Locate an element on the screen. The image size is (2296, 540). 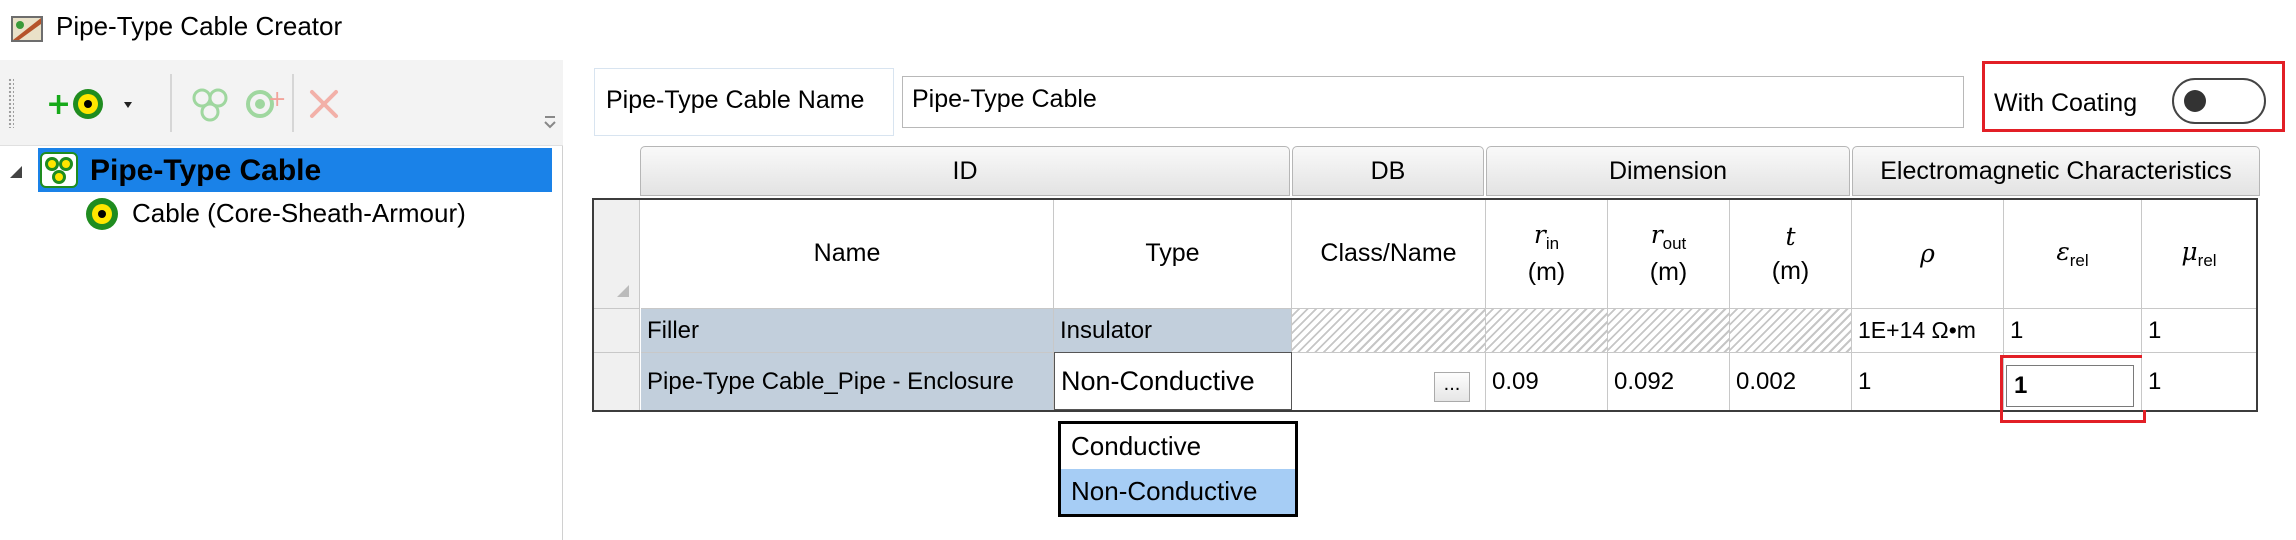
cell-text: 1E+14 Ω•m is located at coordinates (1917, 330).